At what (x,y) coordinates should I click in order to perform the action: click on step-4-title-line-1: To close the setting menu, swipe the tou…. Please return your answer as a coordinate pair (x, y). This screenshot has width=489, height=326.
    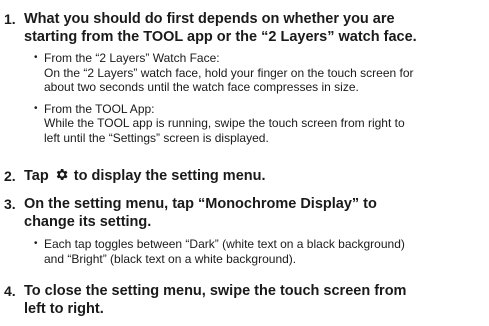
    Looking at the image, I should click on (215, 291).